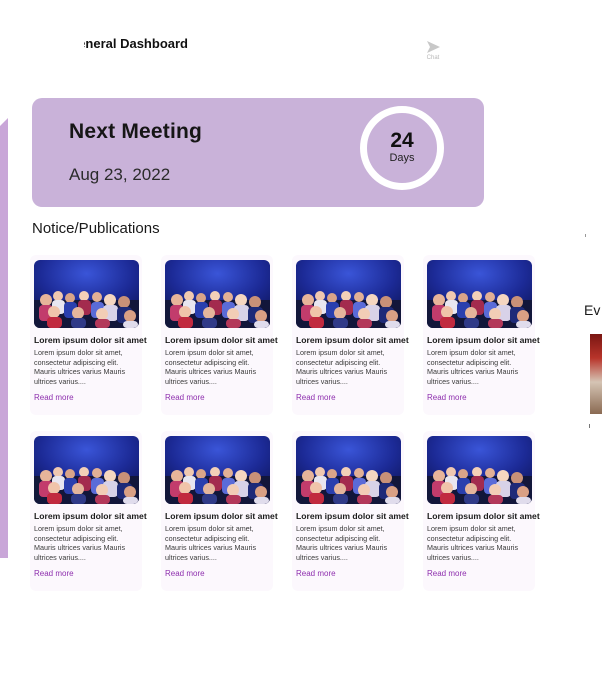  I want to click on meeting-date: Aug 23, 2022, so click(120, 174).